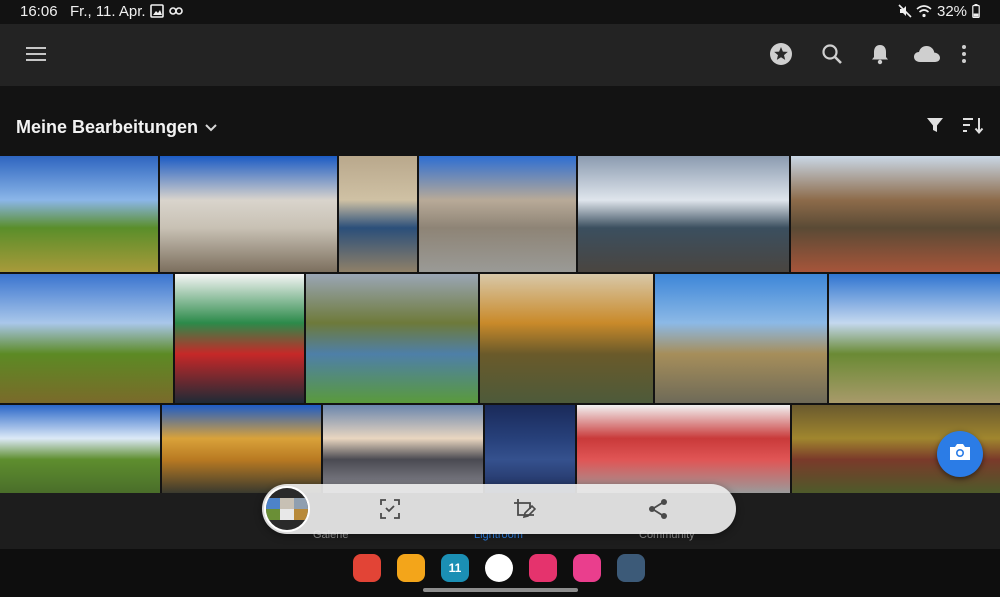 Image resolution: width=1000 pixels, height=597 pixels. I want to click on album-header: Meine Bearbeitungen, so click(500, 121).